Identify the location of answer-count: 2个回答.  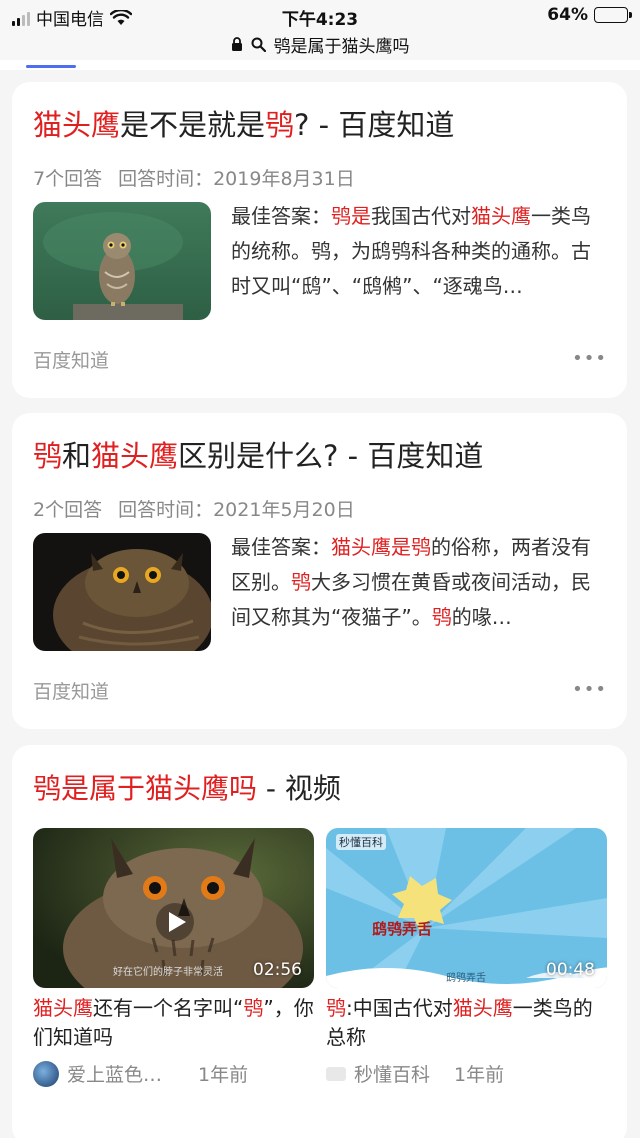
(68, 510).